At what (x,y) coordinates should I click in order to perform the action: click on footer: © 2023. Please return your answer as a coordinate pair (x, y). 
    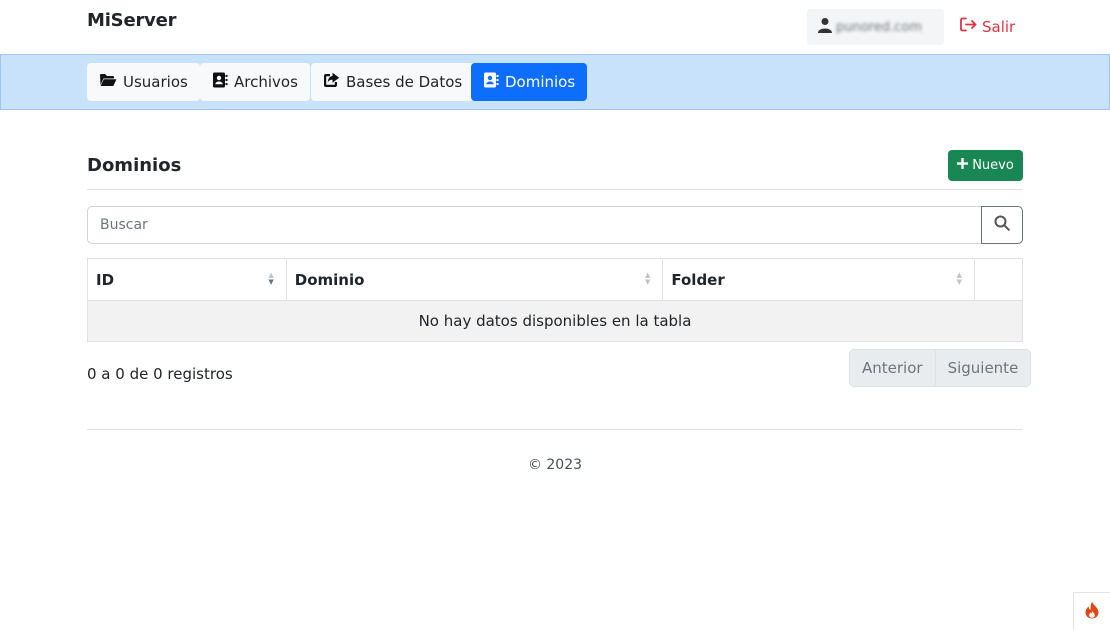
    Looking at the image, I should click on (555, 465).